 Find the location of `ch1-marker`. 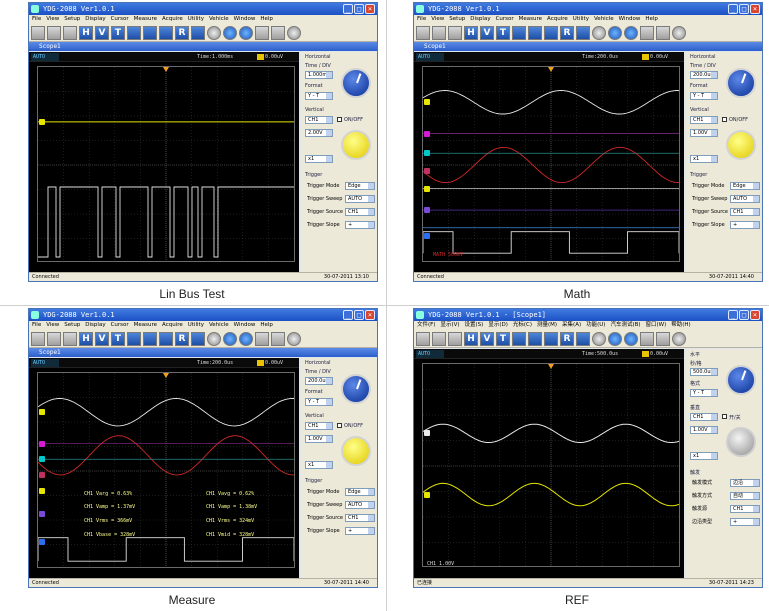

ch1-marker is located at coordinates (42, 121).